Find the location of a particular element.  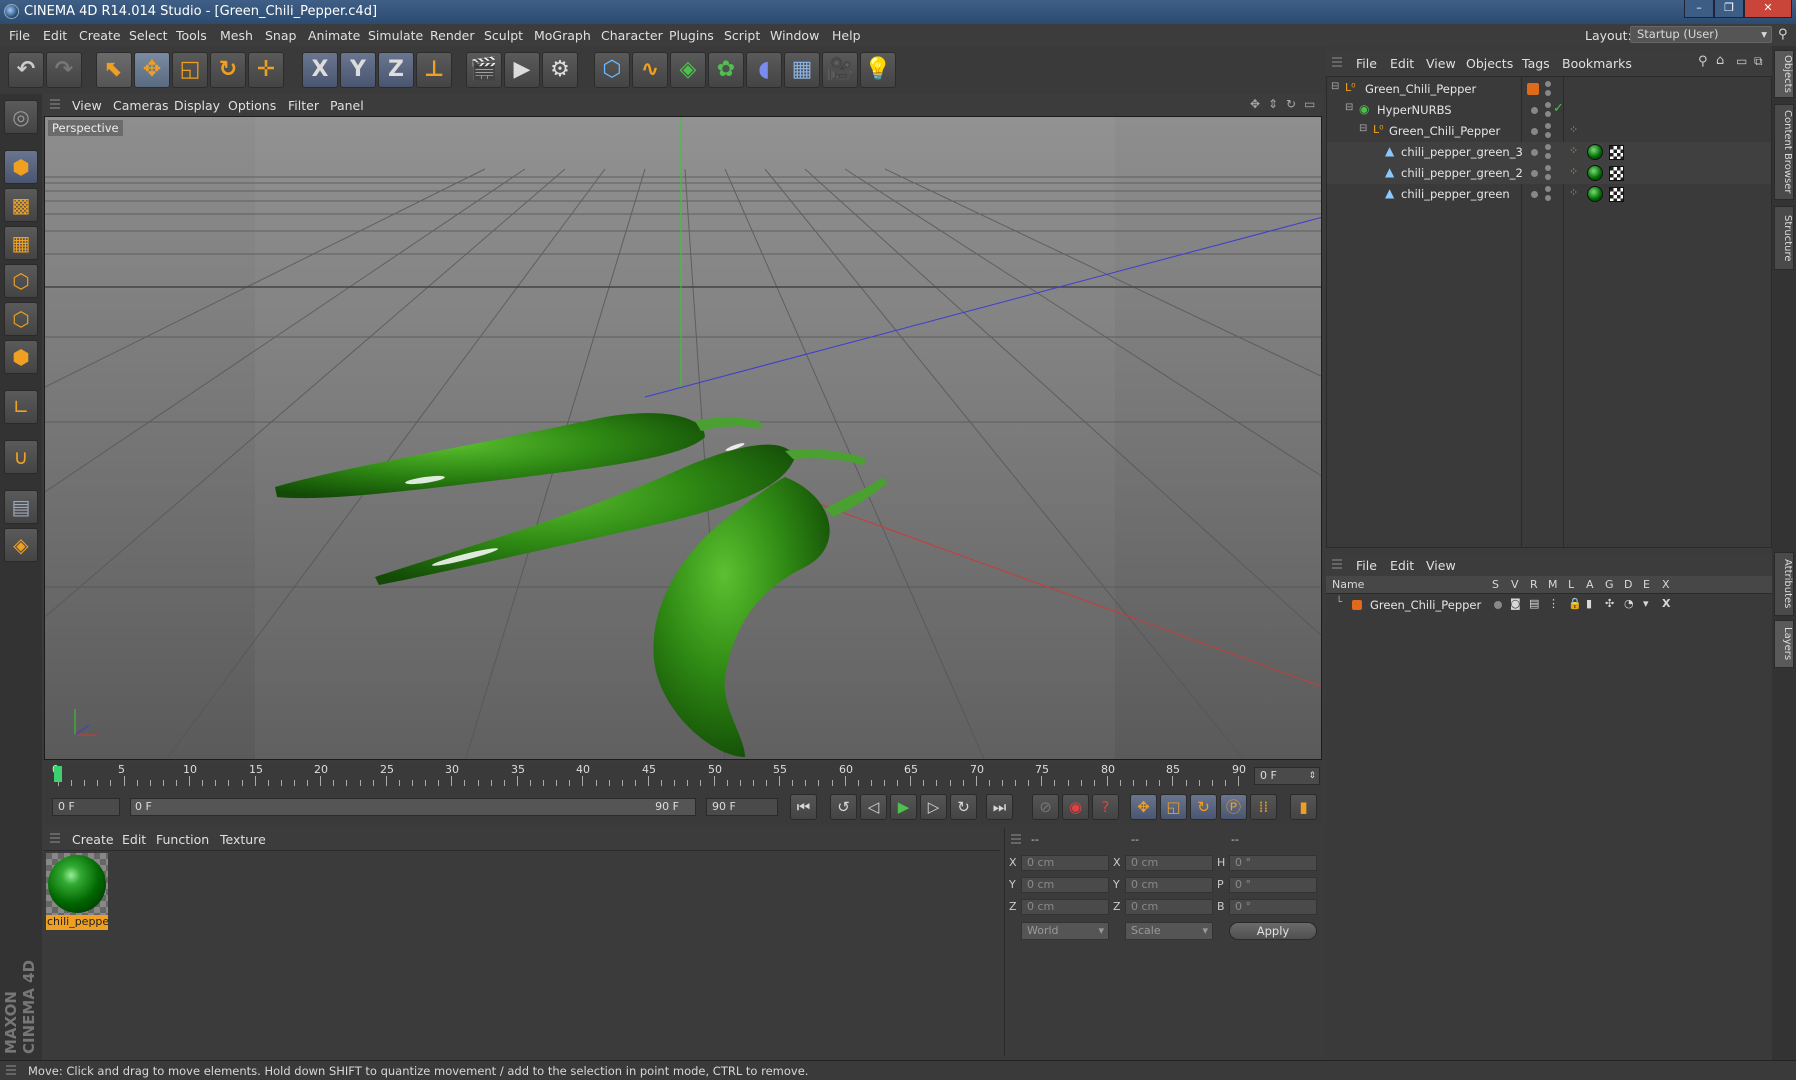

menu-mograph: MoGraph is located at coordinates (562, 35).